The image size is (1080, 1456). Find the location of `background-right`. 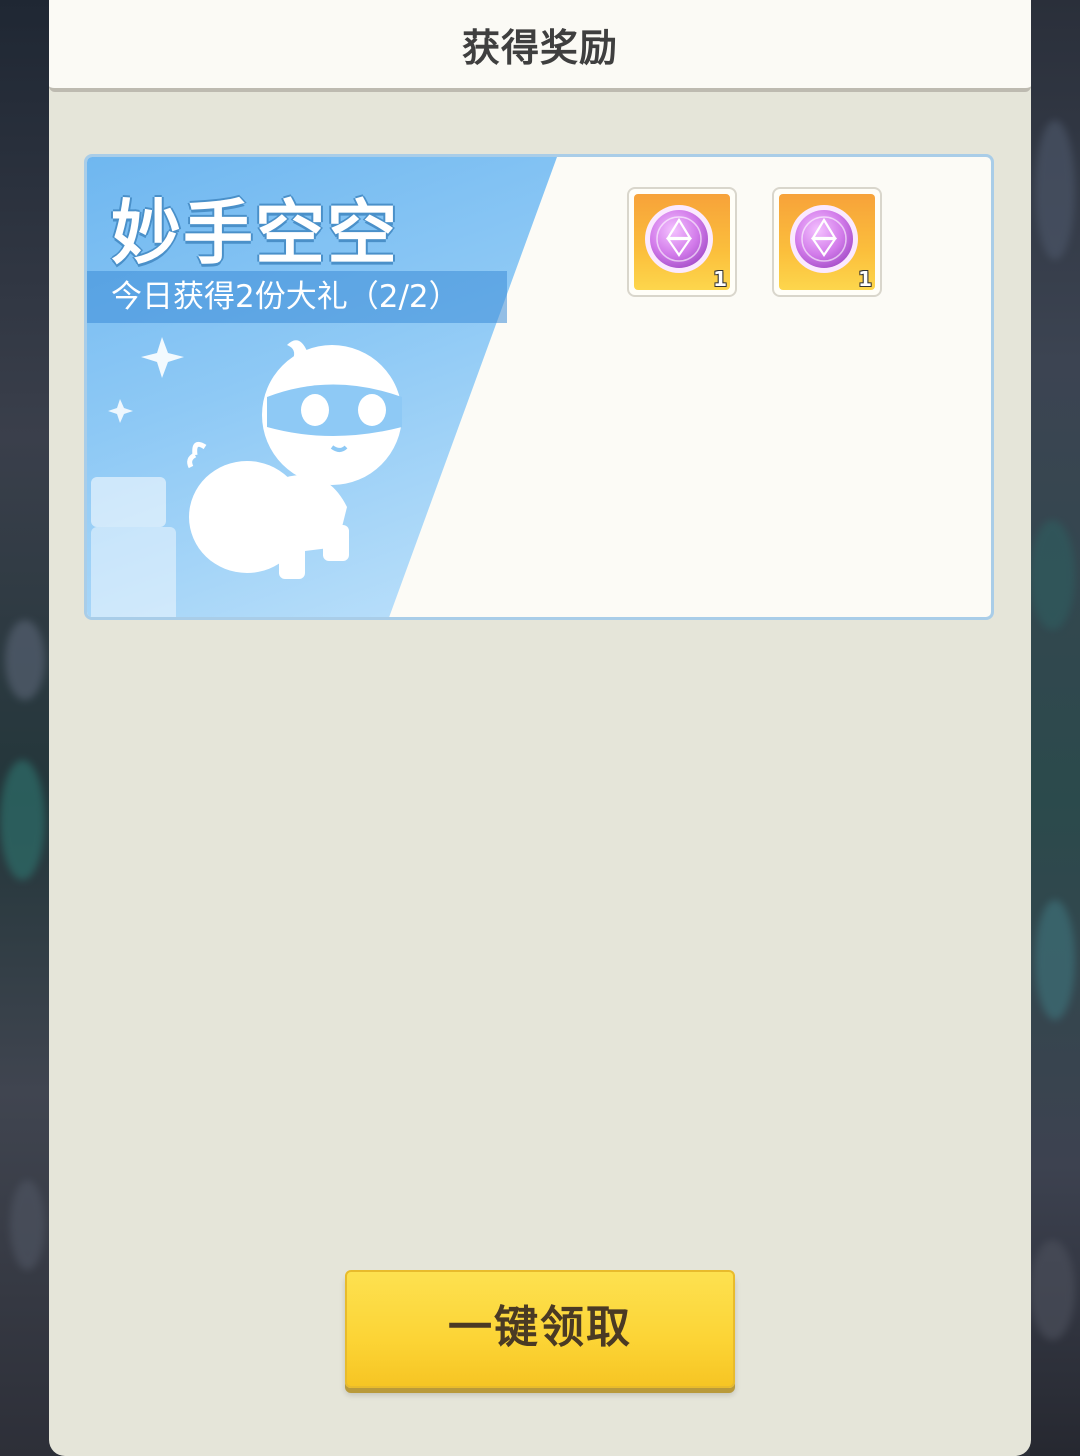

background-right is located at coordinates (1055, 728).